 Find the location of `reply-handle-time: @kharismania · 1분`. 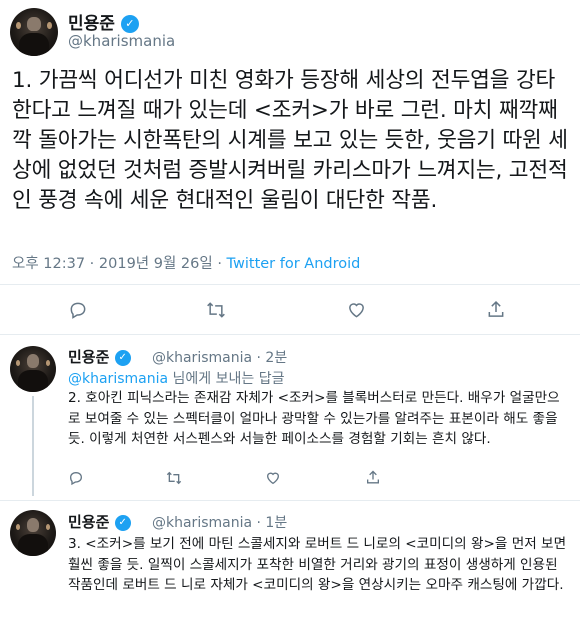

reply-handle-time: @kharismania · 1분 is located at coordinates (219, 522).